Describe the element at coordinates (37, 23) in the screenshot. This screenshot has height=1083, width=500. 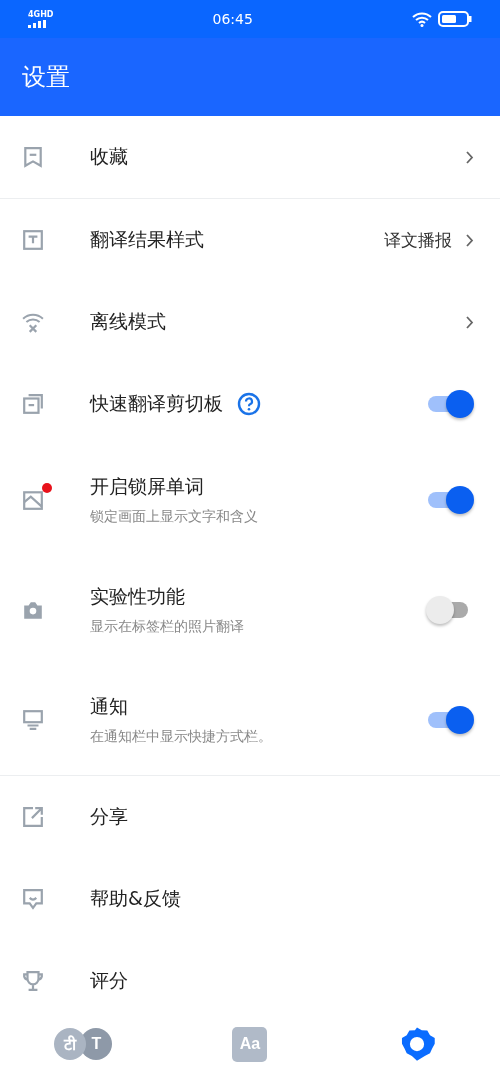
I see `signal-icon` at that location.